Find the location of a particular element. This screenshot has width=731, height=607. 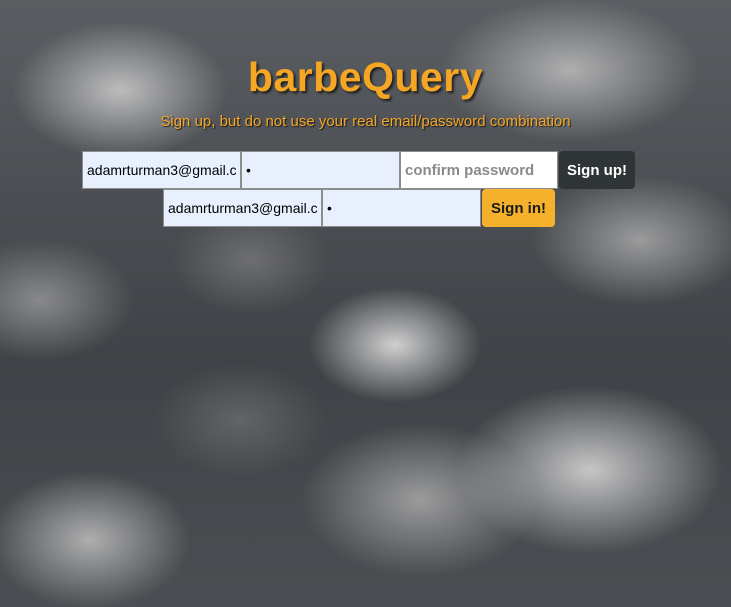

signup-email-input is located at coordinates (161, 170).